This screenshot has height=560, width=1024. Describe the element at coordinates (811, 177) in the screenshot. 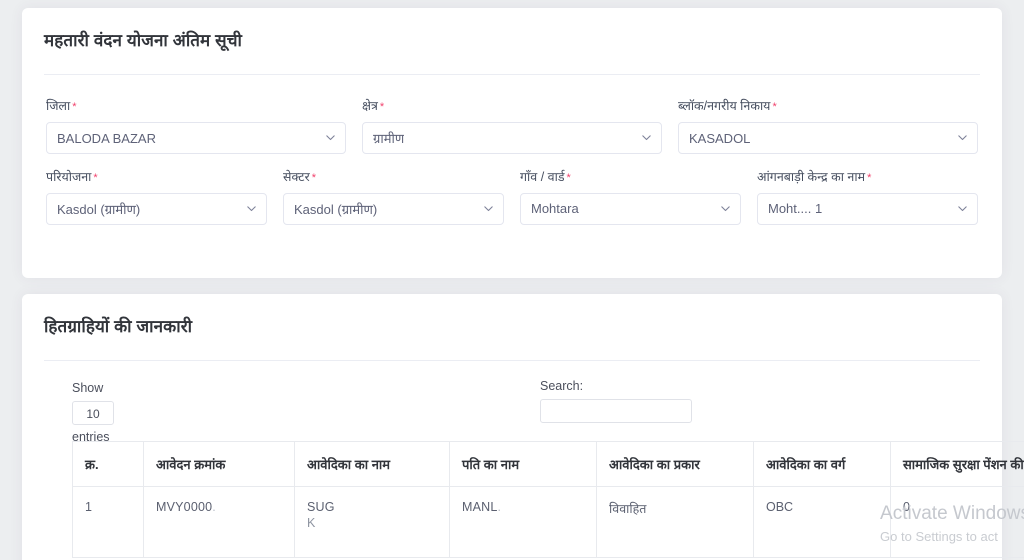

I see `field-anganwadi-center-label-text: आंगनबाड़ी केन्द्र का नाम` at that location.